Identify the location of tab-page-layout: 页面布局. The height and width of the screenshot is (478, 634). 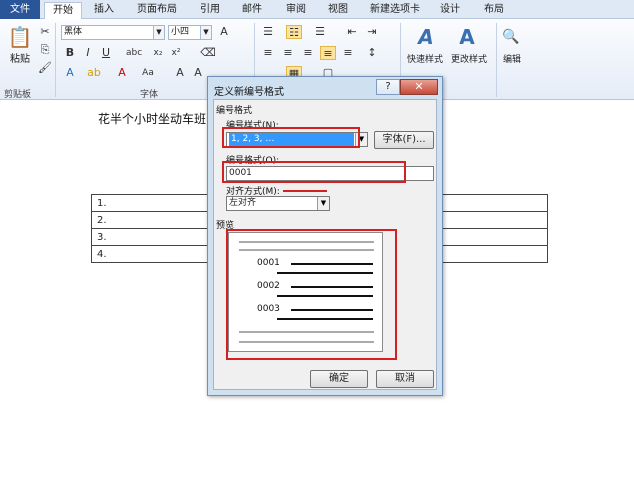
(157, 10).